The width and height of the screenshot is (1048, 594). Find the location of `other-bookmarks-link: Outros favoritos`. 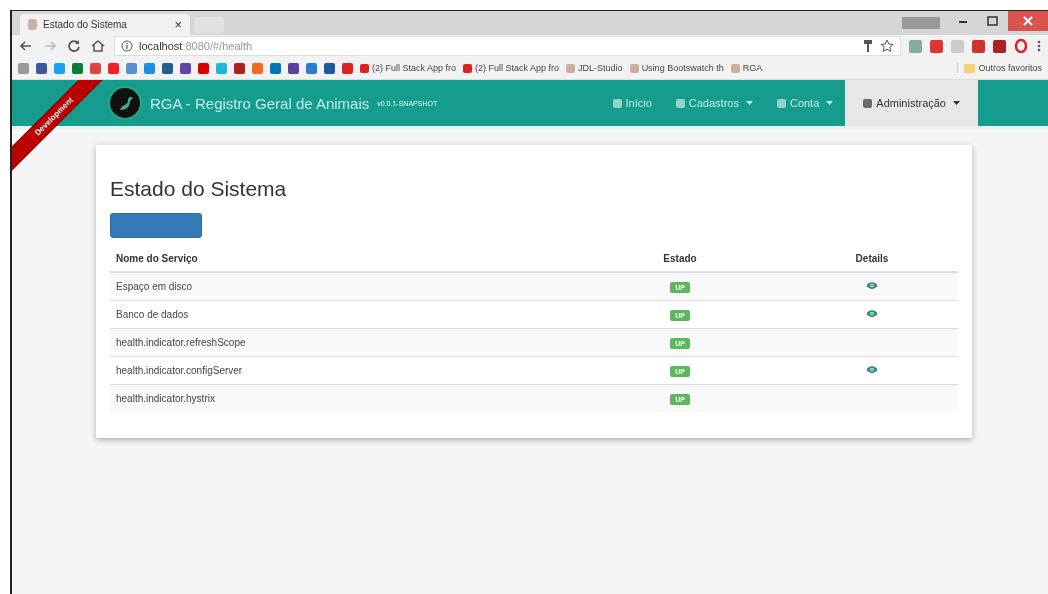

other-bookmarks-link: Outros favoritos is located at coordinates (999, 68).